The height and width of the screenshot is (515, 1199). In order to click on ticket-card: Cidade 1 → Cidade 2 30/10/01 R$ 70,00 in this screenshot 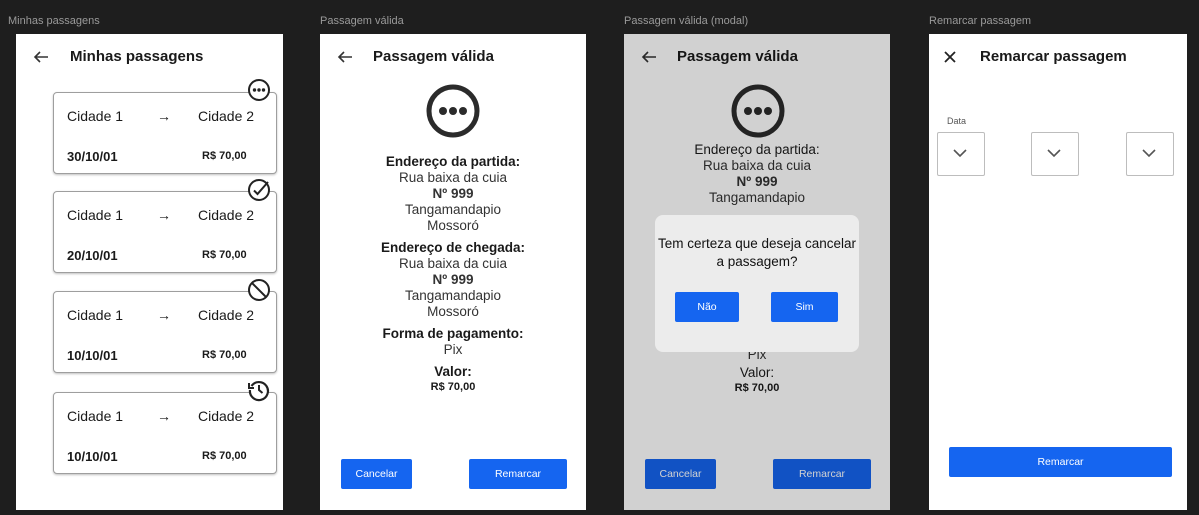, I will do `click(165, 133)`.